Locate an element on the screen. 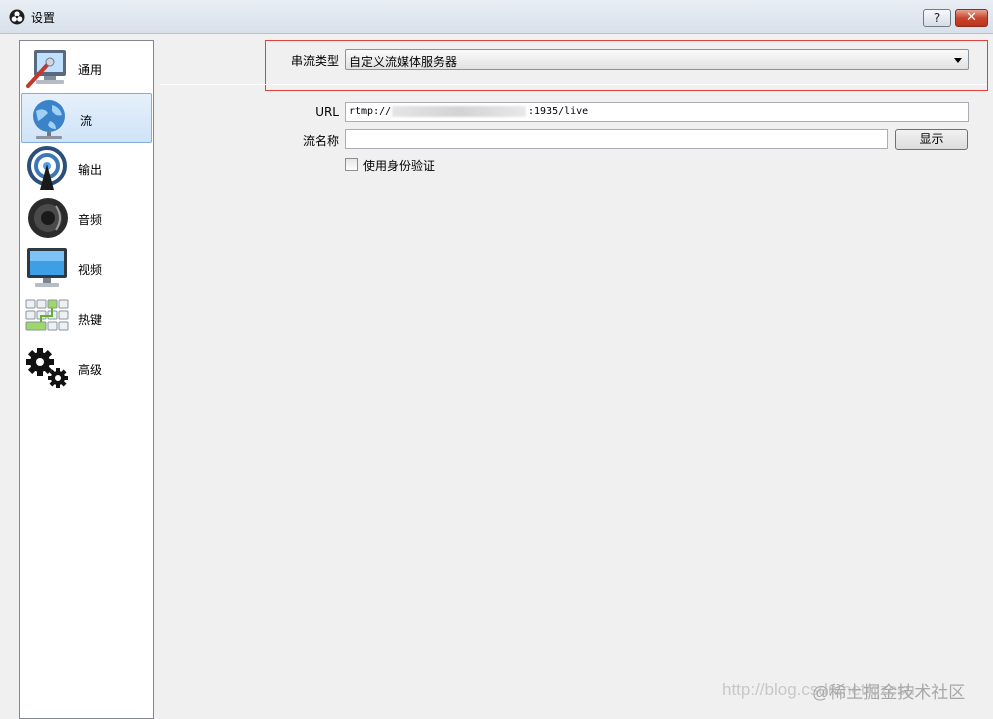  stream-type-label: 串流类型 is located at coordinates (314, 61).